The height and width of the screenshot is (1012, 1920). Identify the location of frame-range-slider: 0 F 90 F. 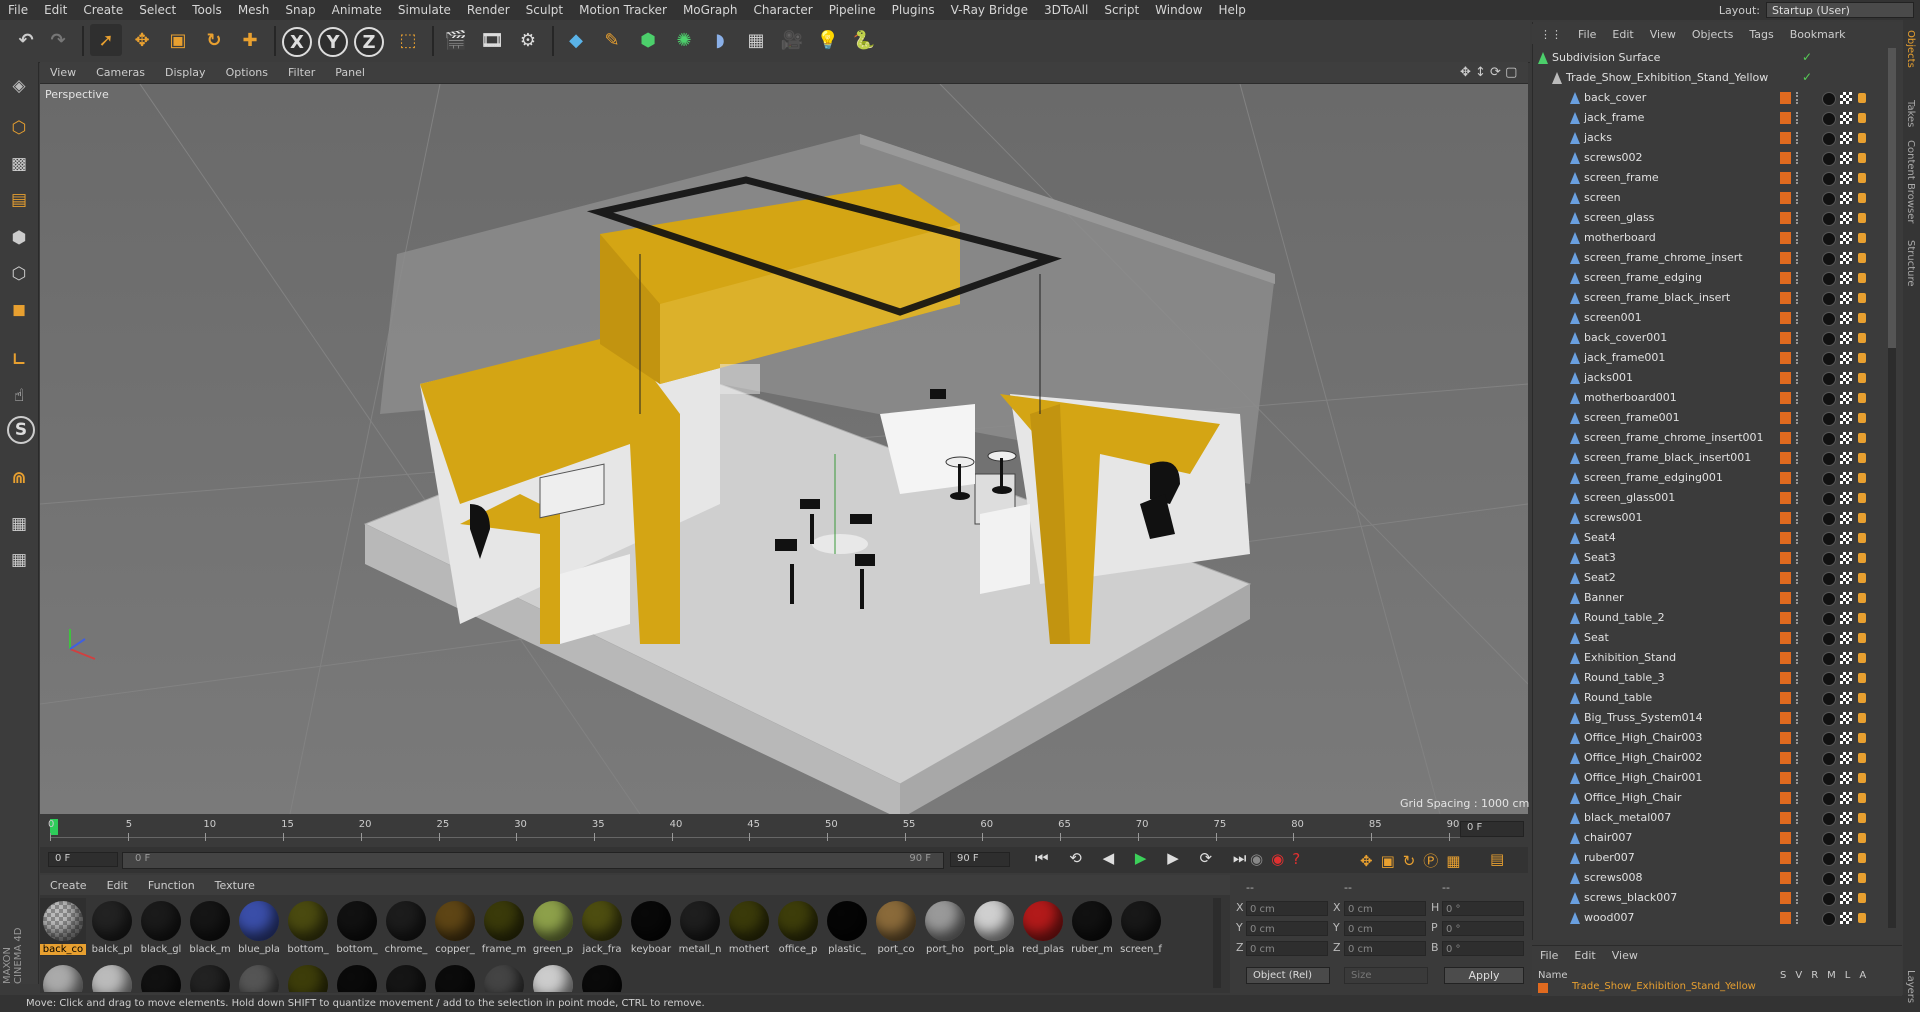
(533, 860).